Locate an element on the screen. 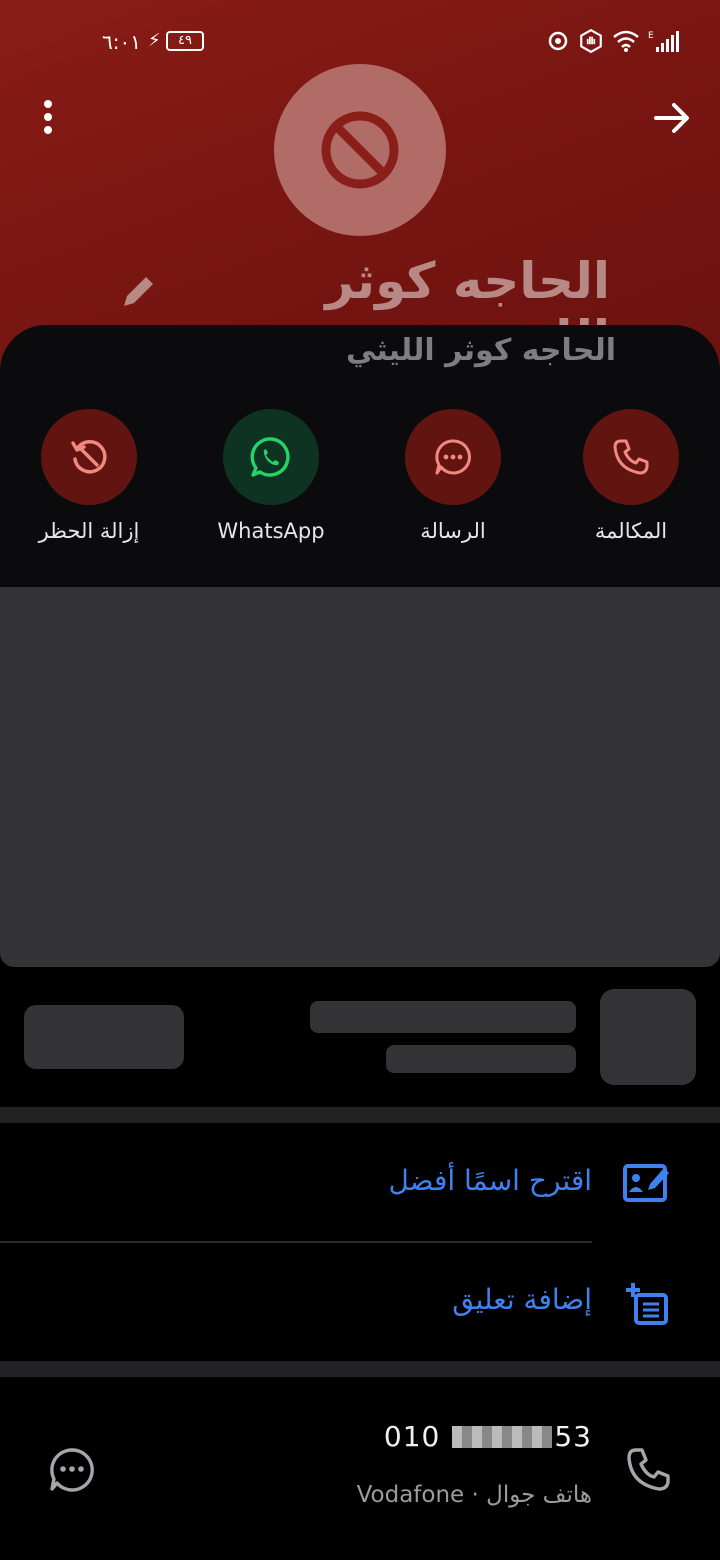 Image resolution: width=720 pixels, height=1560 pixels. call-number-button is located at coordinates (648, 1472).